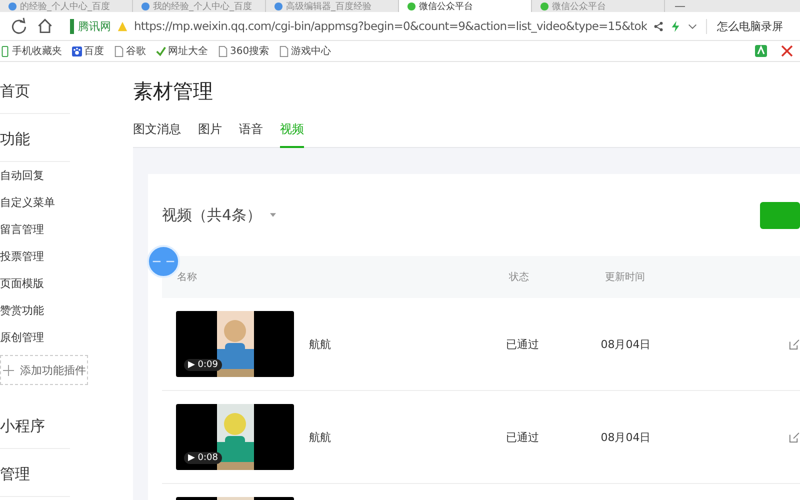 Image resolution: width=800 pixels, height=500 pixels. What do you see at coordinates (745, 26) in the screenshot?
I see `search-field: 怎么电脑录屏` at bounding box center [745, 26].